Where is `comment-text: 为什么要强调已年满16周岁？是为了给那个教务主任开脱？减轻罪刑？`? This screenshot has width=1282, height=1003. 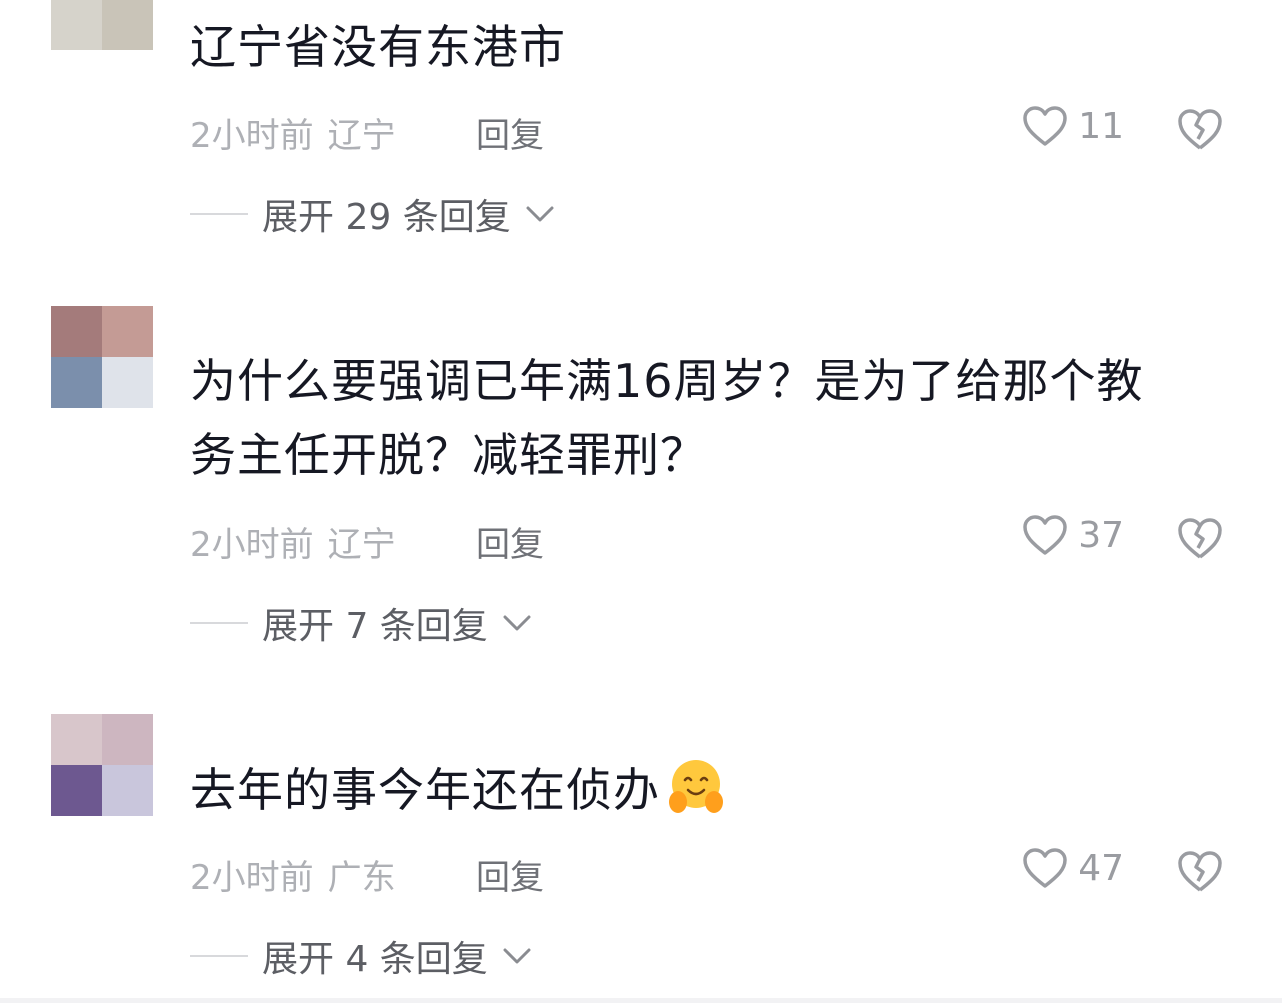 comment-text: 为什么要强调已年满16周岁？是为了给那个教务主任开脱？减轻罪刑？ is located at coordinates (667, 418).